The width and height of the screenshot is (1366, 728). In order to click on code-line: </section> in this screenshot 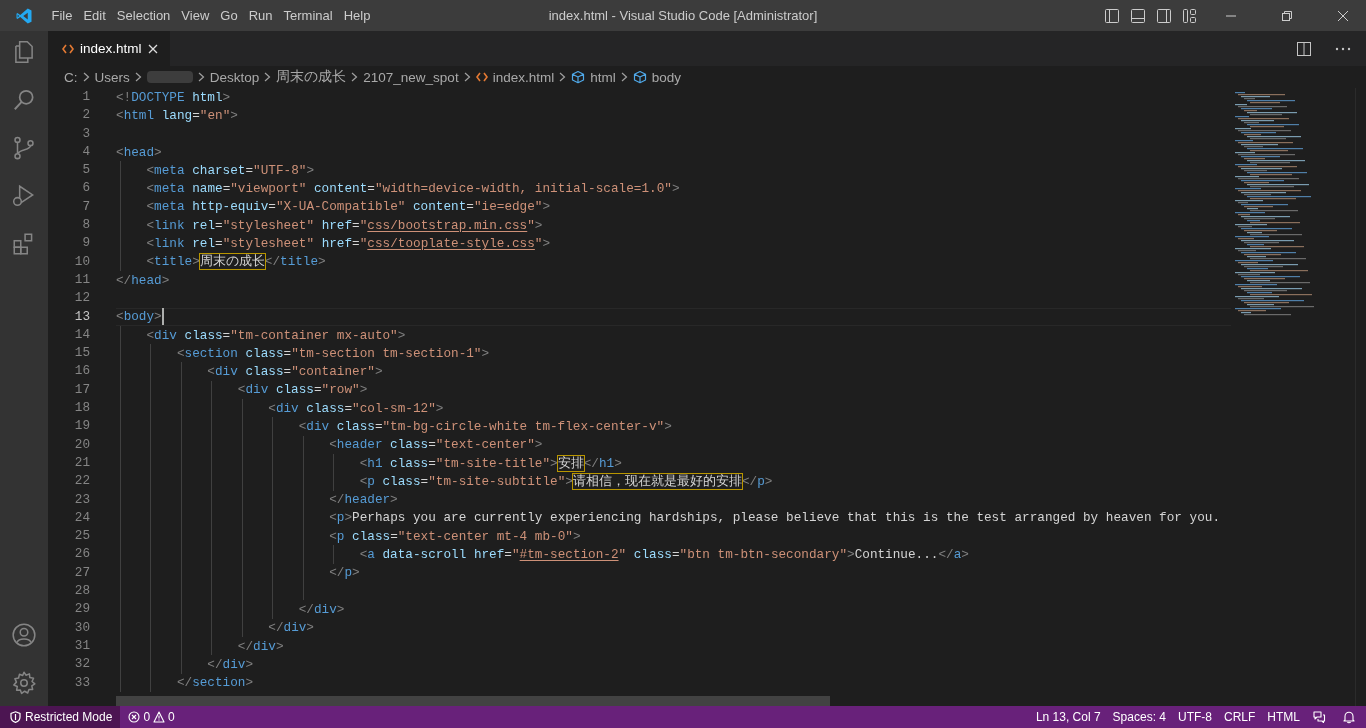, I will do `click(214, 683)`.